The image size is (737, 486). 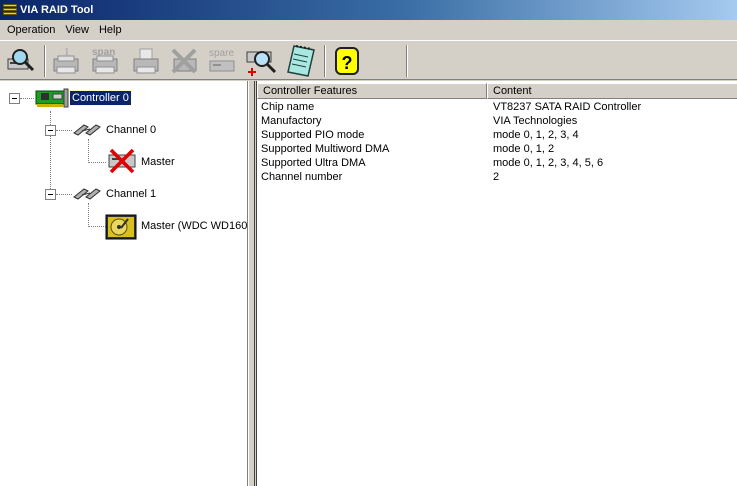 I want to click on printer-1-icon: 1, so click(x=66, y=60).